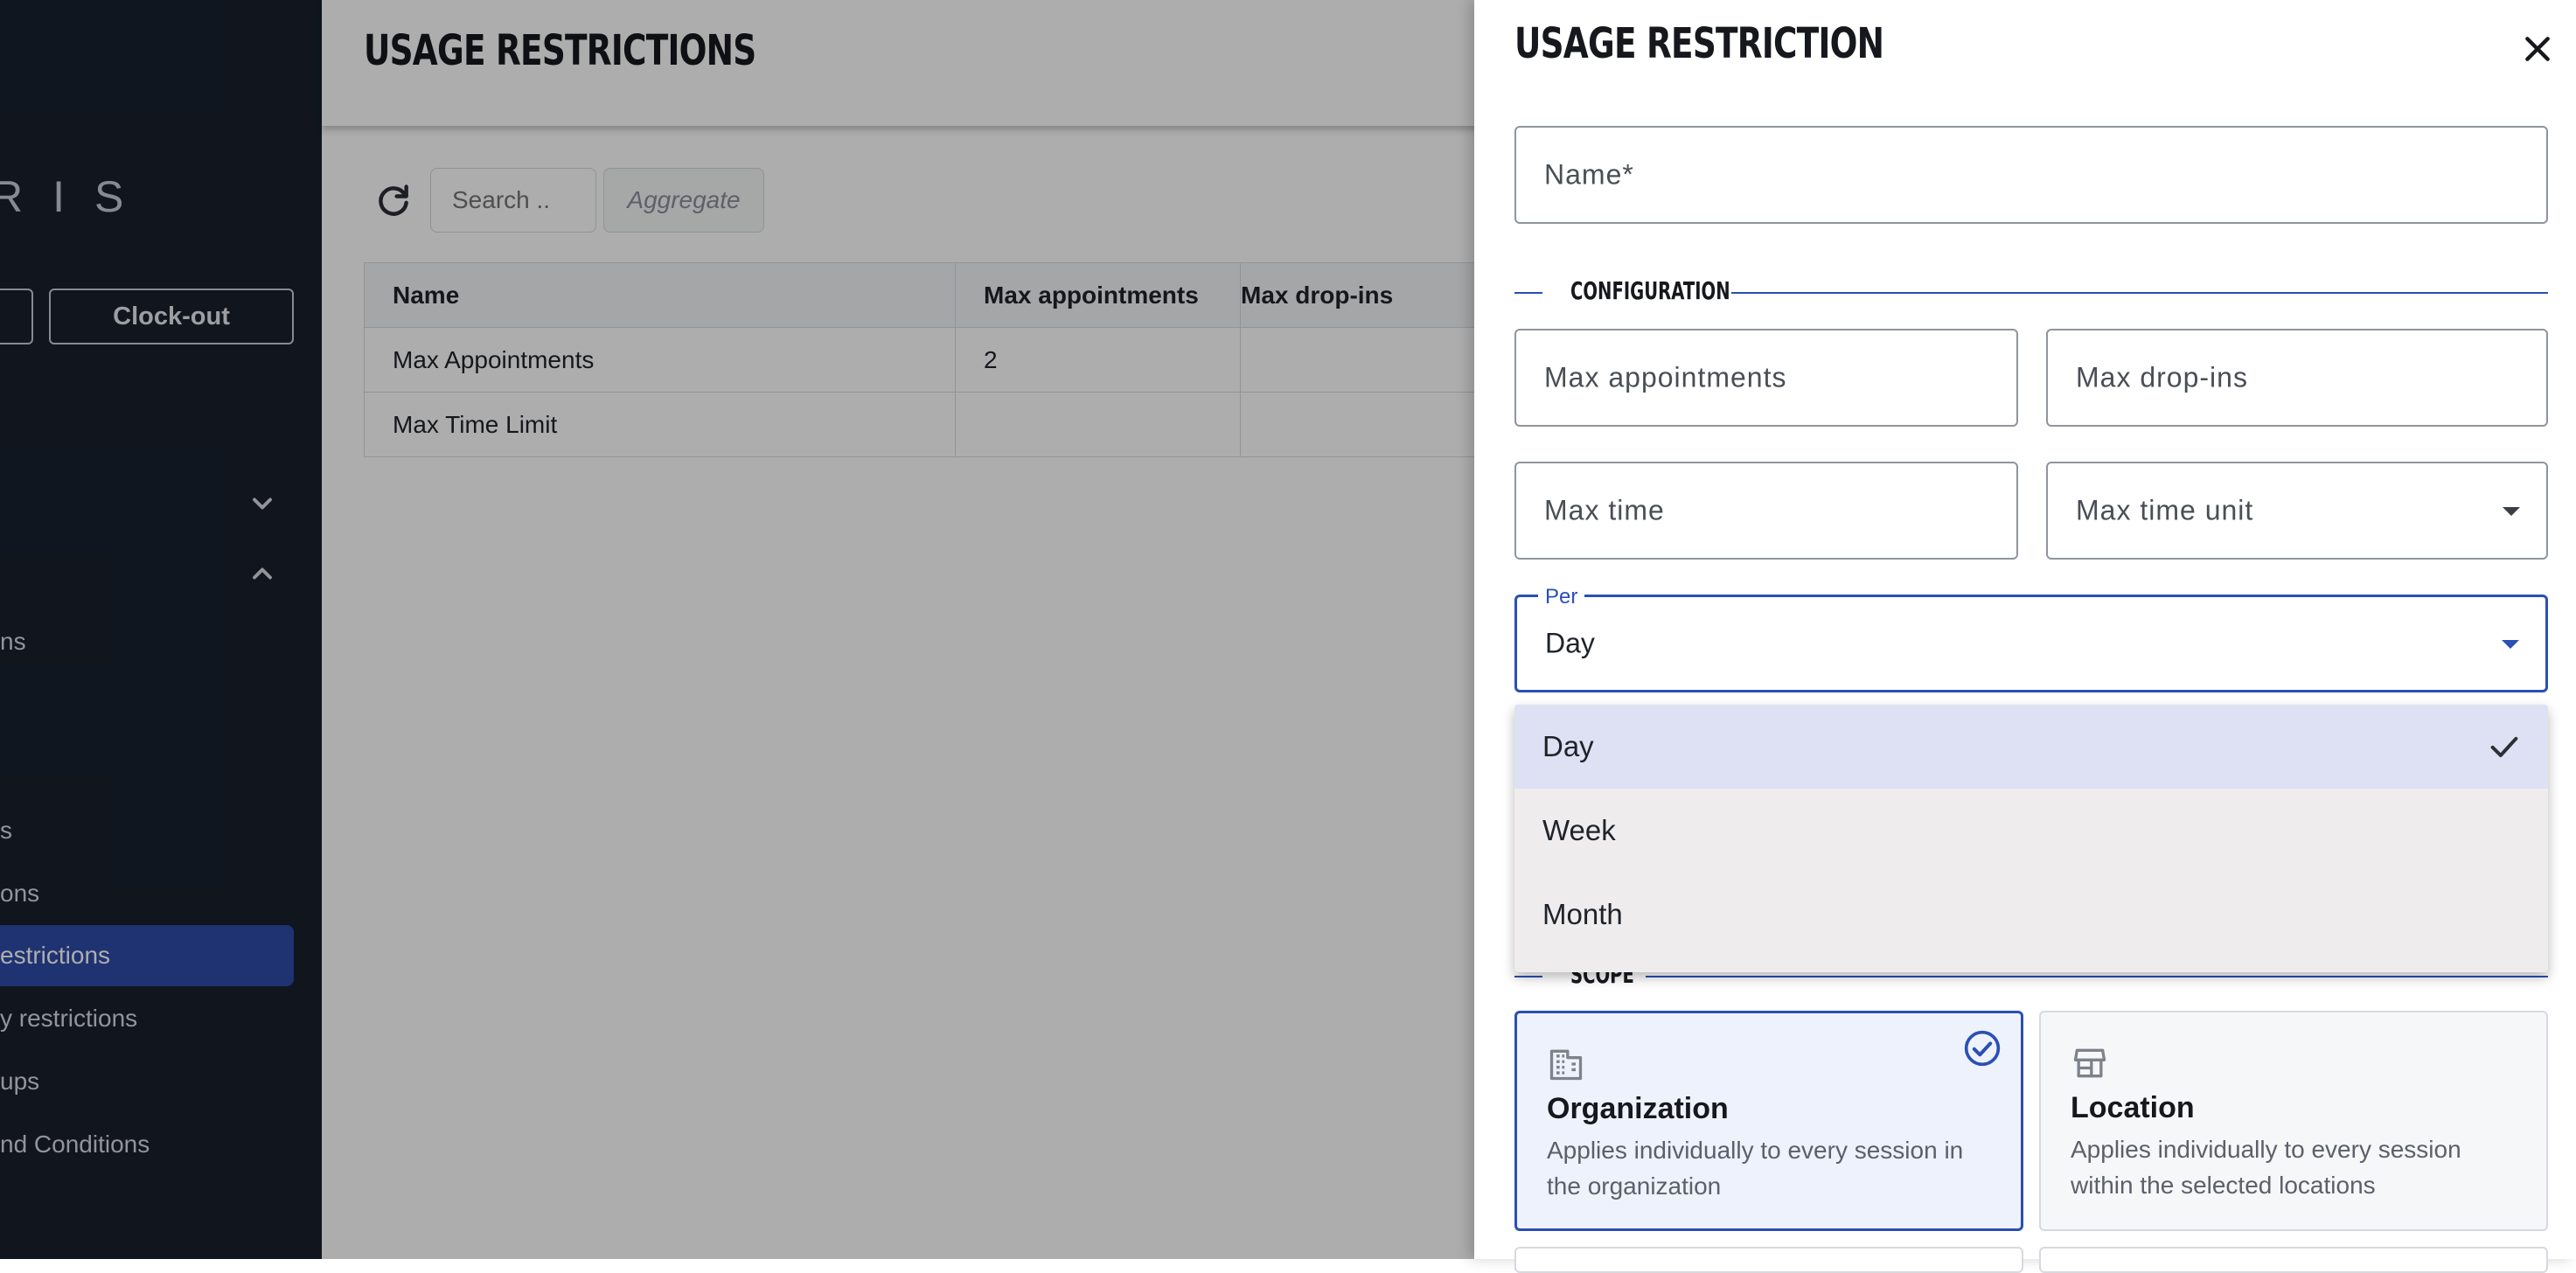  Describe the element at coordinates (2031, 747) in the screenshot. I see `per-option-day: Day` at that location.